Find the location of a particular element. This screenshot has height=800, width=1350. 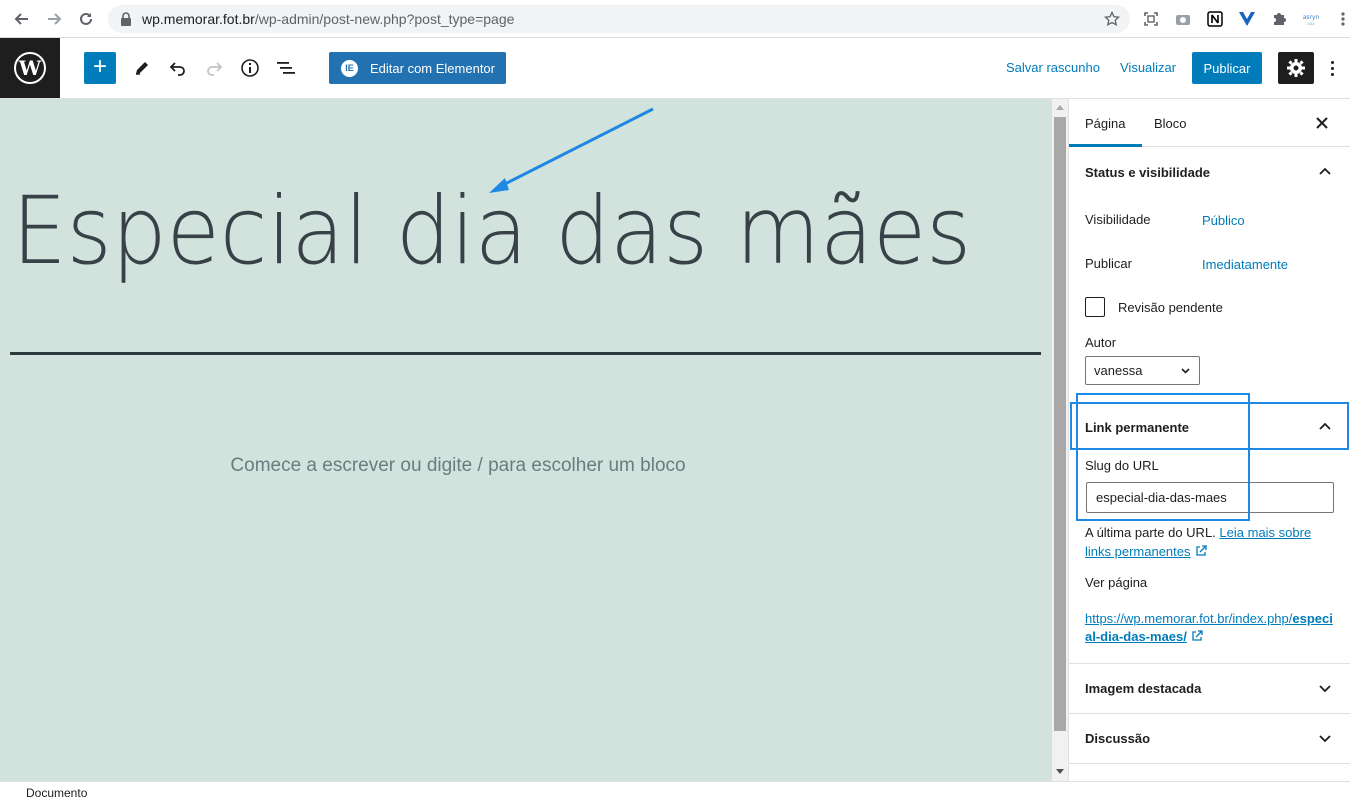

view-page-label: Ver página is located at coordinates (1116, 582).